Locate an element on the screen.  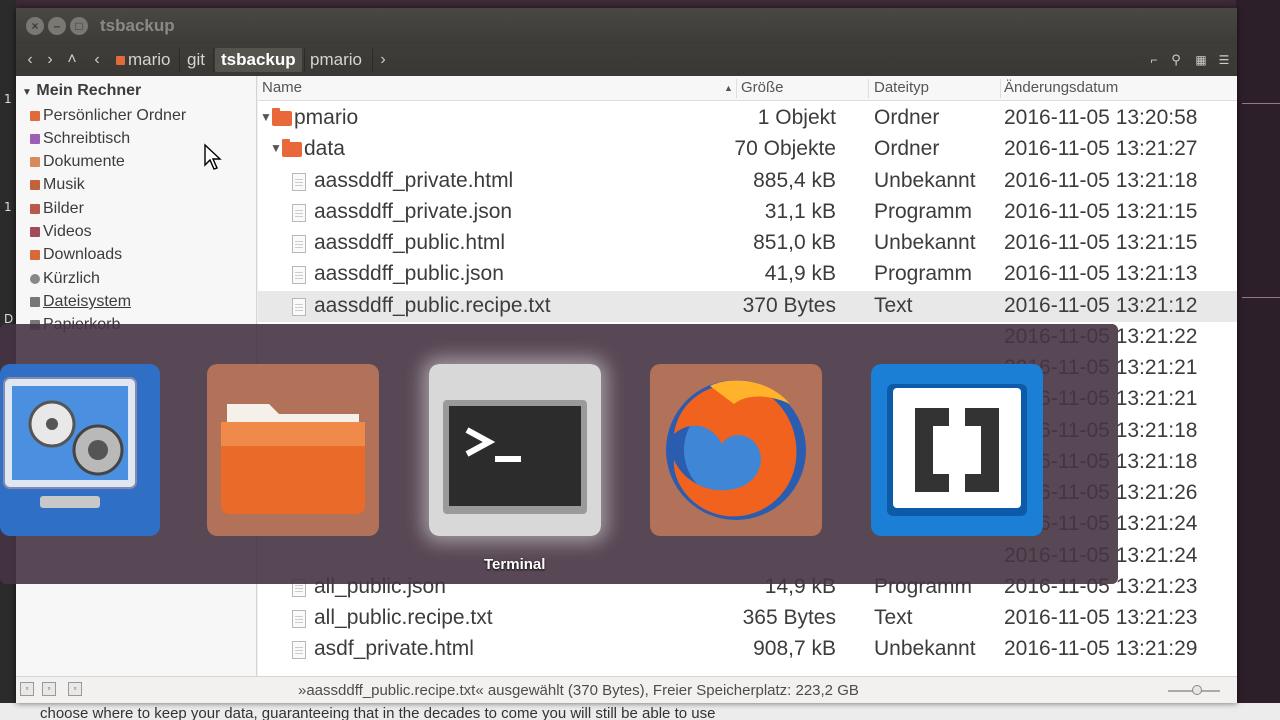
firefox-icon is located at coordinates (736, 450).